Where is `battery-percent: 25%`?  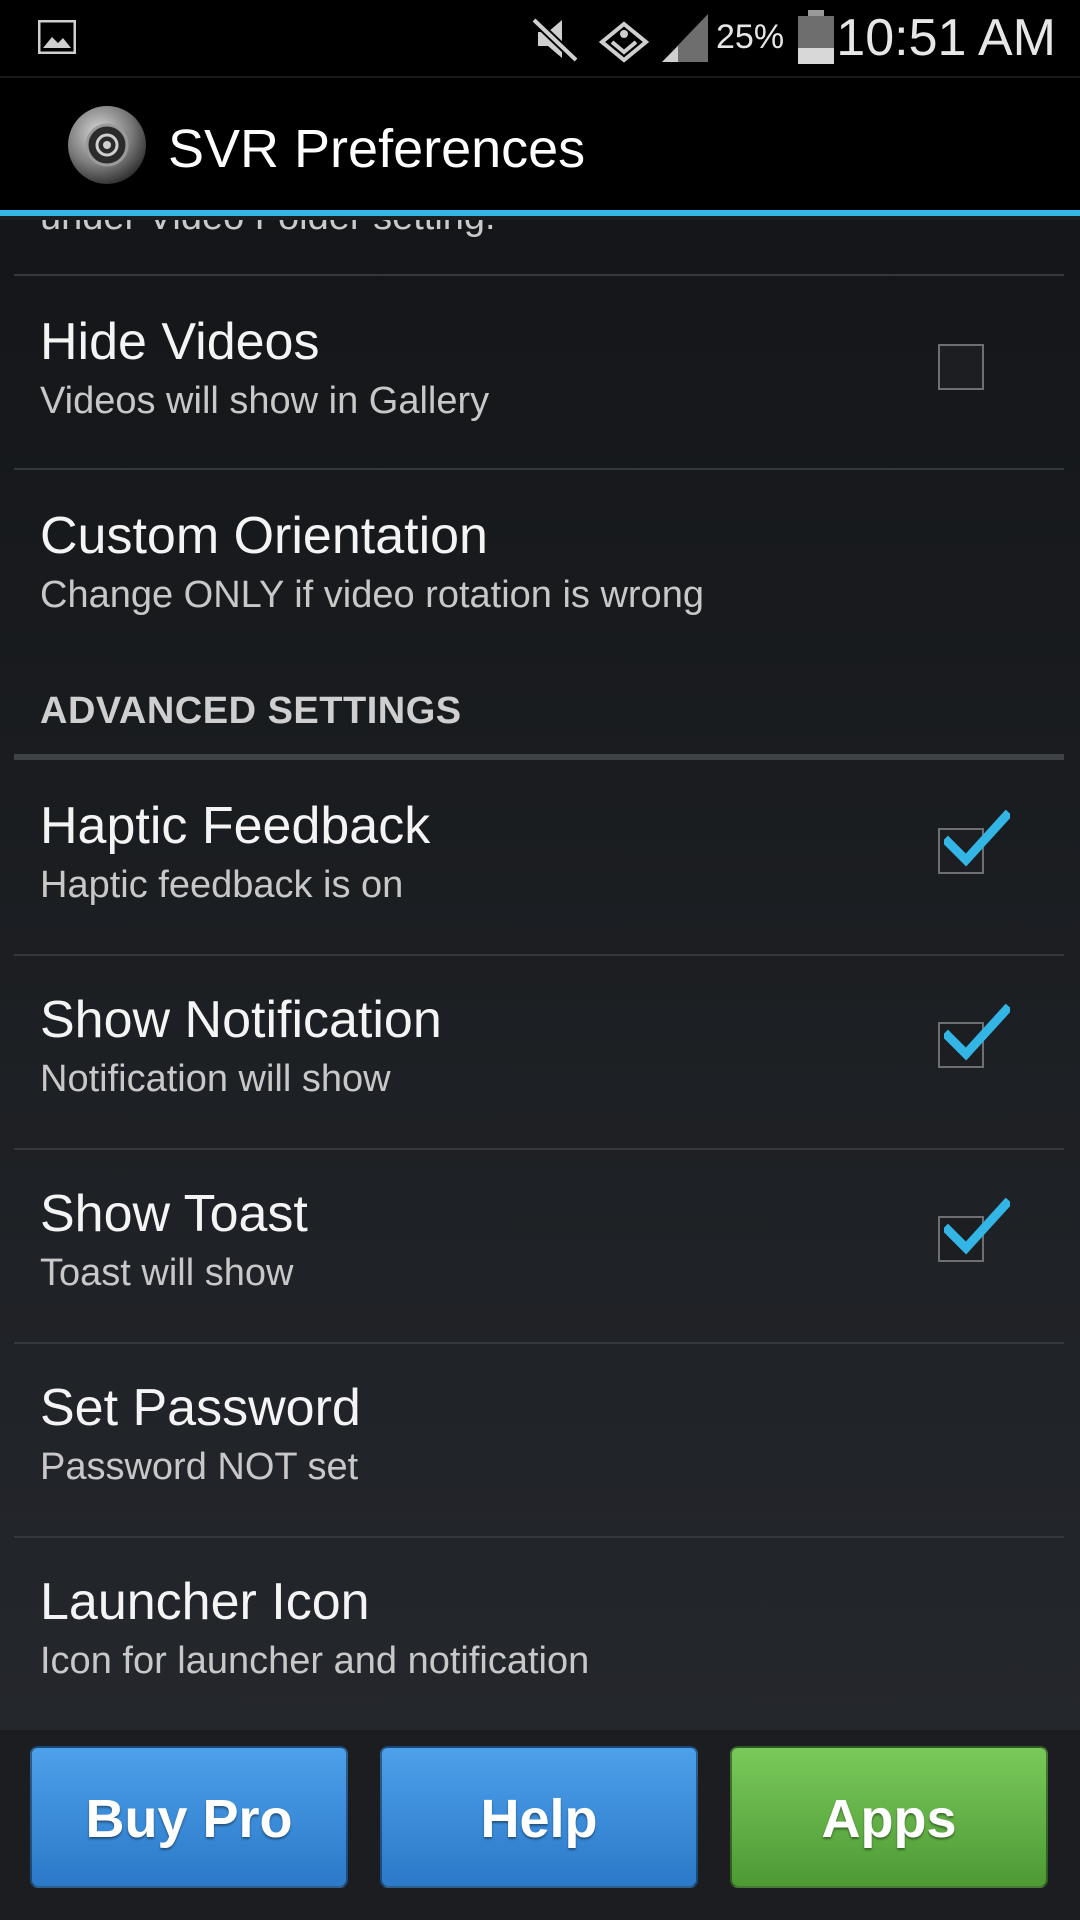 battery-percent: 25% is located at coordinates (750, 37).